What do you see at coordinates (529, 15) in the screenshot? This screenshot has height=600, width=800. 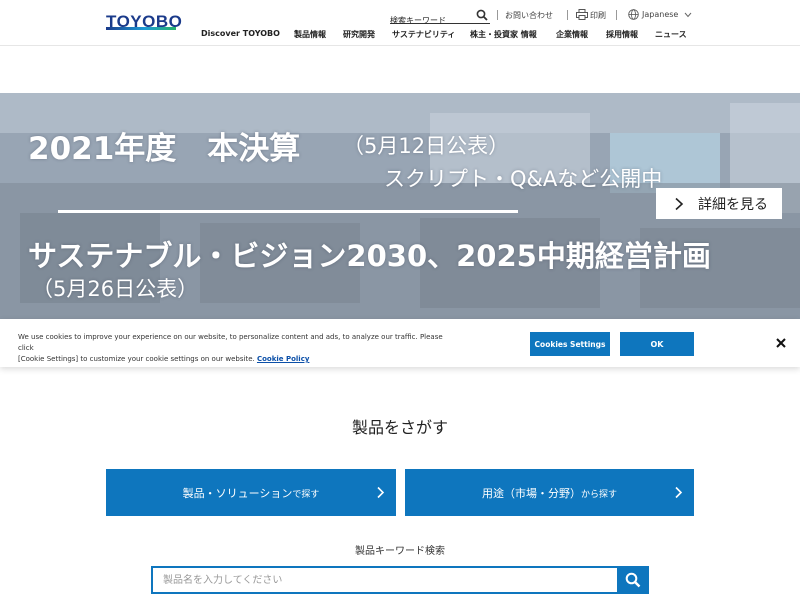 I see `contact-link: お問い合わせ` at bounding box center [529, 15].